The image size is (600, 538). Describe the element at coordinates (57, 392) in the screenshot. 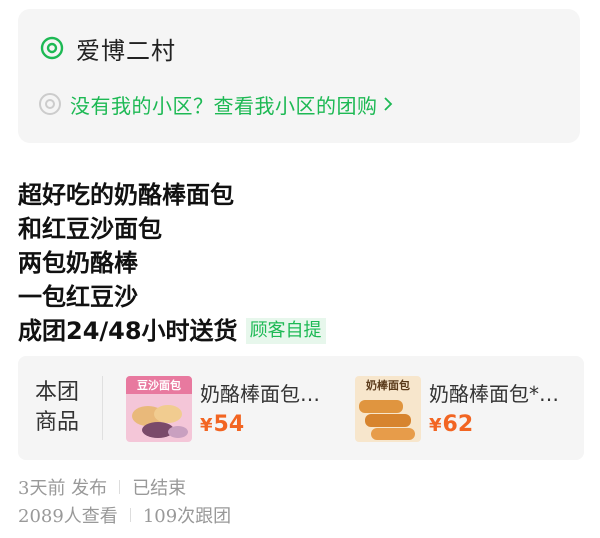

I see `goods-label-line1: 本团` at that location.